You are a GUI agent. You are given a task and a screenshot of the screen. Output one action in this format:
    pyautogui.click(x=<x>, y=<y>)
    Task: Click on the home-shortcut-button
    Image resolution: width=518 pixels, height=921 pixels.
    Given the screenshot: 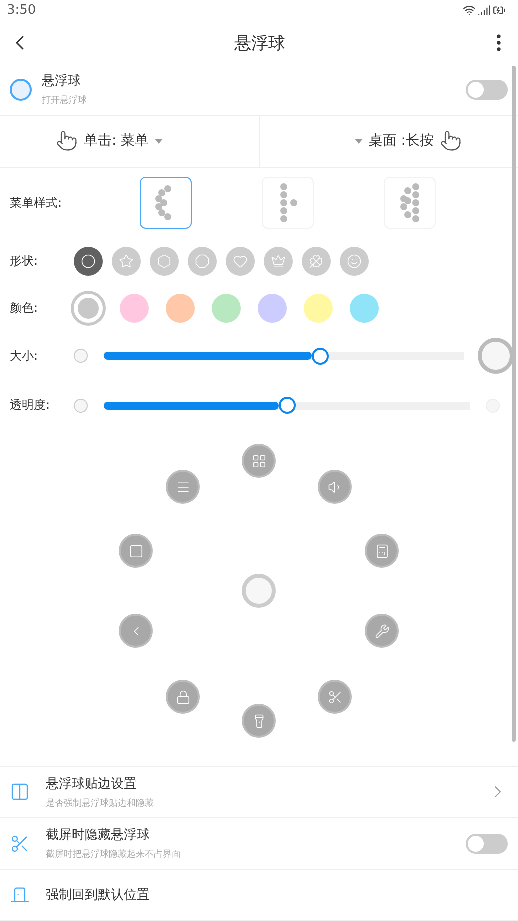 What is the action you would take?
    pyautogui.click(x=136, y=551)
    